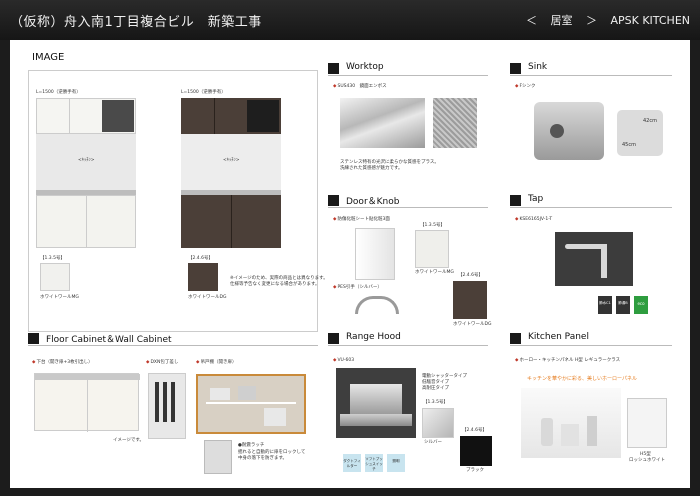 This screenshot has height=496, width=700. What do you see at coordinates (279, 278) in the screenshot?
I see `image-note-1: ※イメージのため、実際の商品とは異なります。` at bounding box center [279, 278].